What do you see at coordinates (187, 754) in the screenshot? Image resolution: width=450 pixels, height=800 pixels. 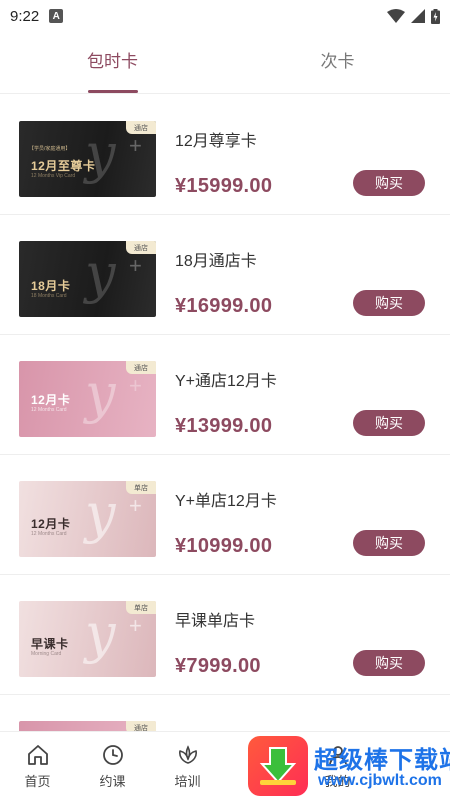 I see `lotus-icon` at bounding box center [187, 754].